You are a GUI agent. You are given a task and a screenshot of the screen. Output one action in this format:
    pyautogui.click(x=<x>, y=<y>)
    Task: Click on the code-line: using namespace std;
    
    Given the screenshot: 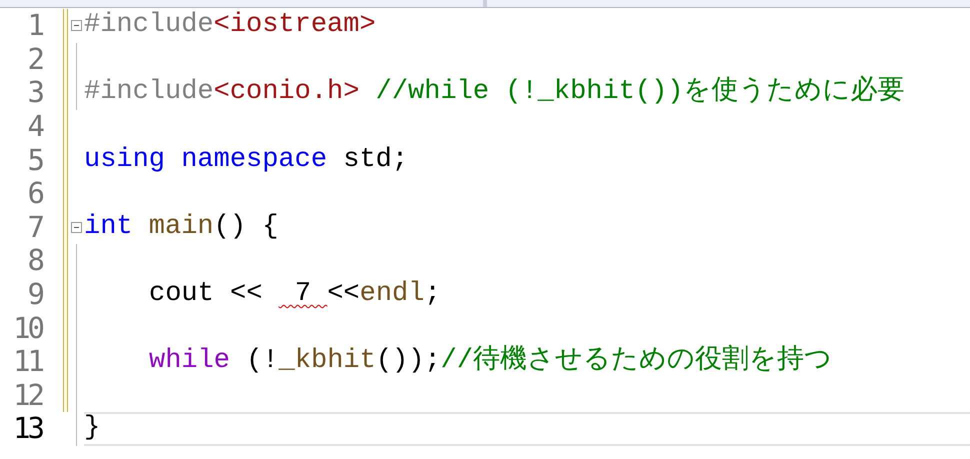 What is the action you would take?
    pyautogui.click(x=246, y=160)
    